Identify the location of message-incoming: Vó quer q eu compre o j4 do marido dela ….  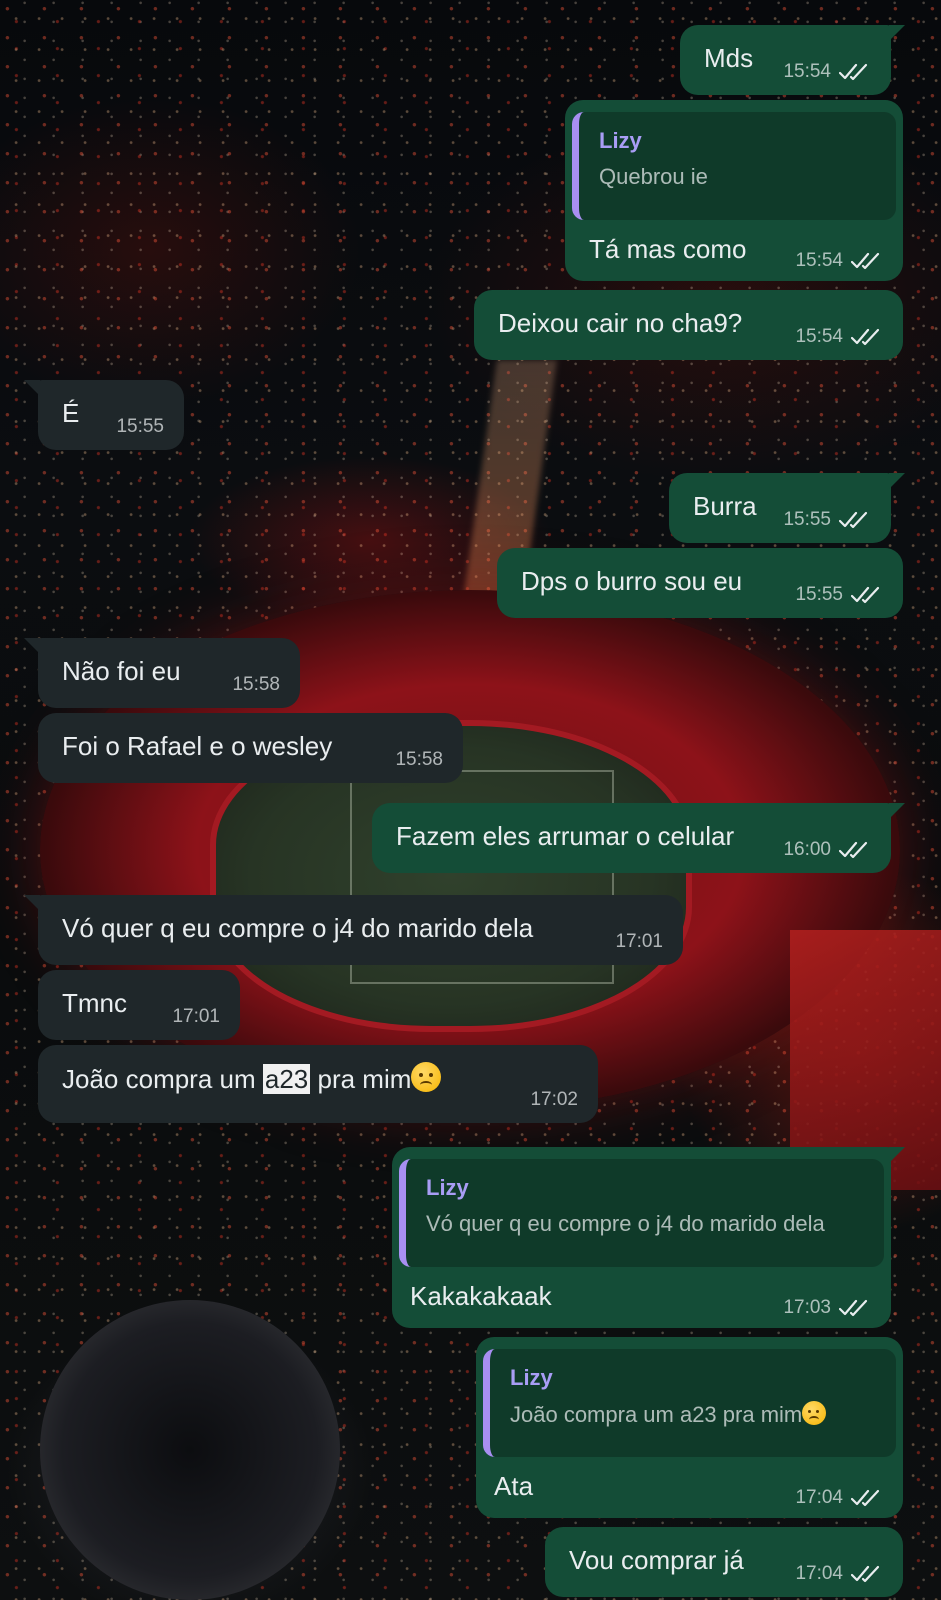
(353, 930).